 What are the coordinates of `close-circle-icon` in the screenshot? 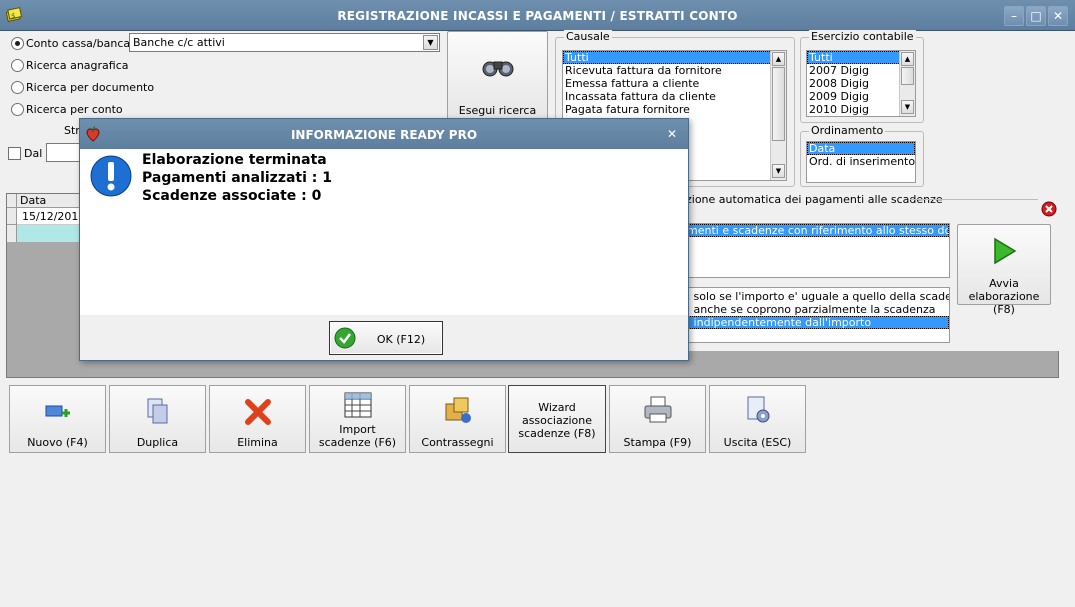 It's located at (1049, 209).